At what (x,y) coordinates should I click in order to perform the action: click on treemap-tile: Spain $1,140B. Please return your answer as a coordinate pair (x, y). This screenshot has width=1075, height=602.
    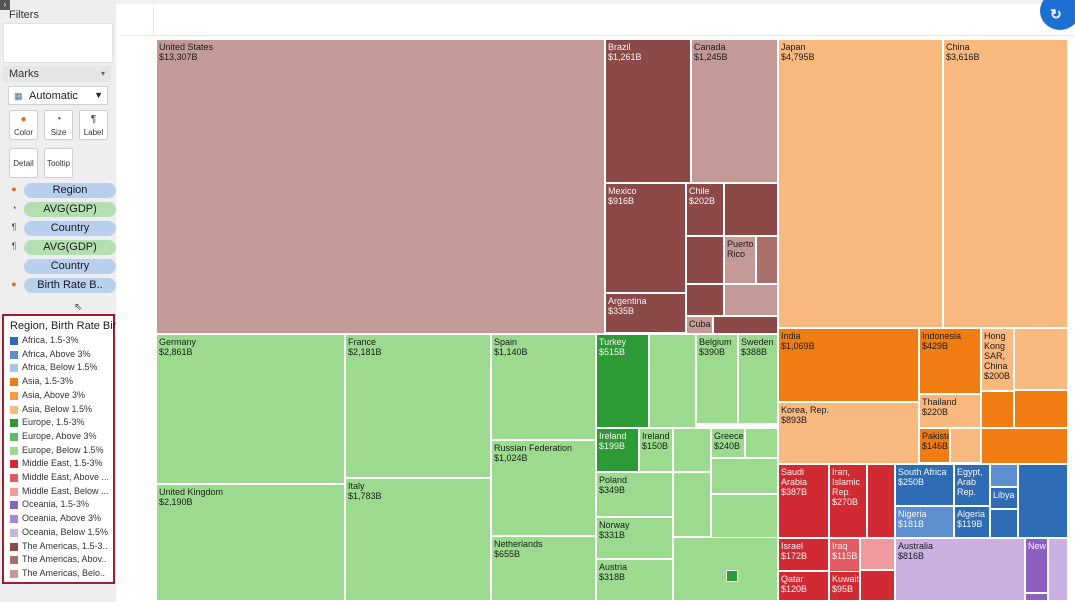
    Looking at the image, I should click on (543, 387).